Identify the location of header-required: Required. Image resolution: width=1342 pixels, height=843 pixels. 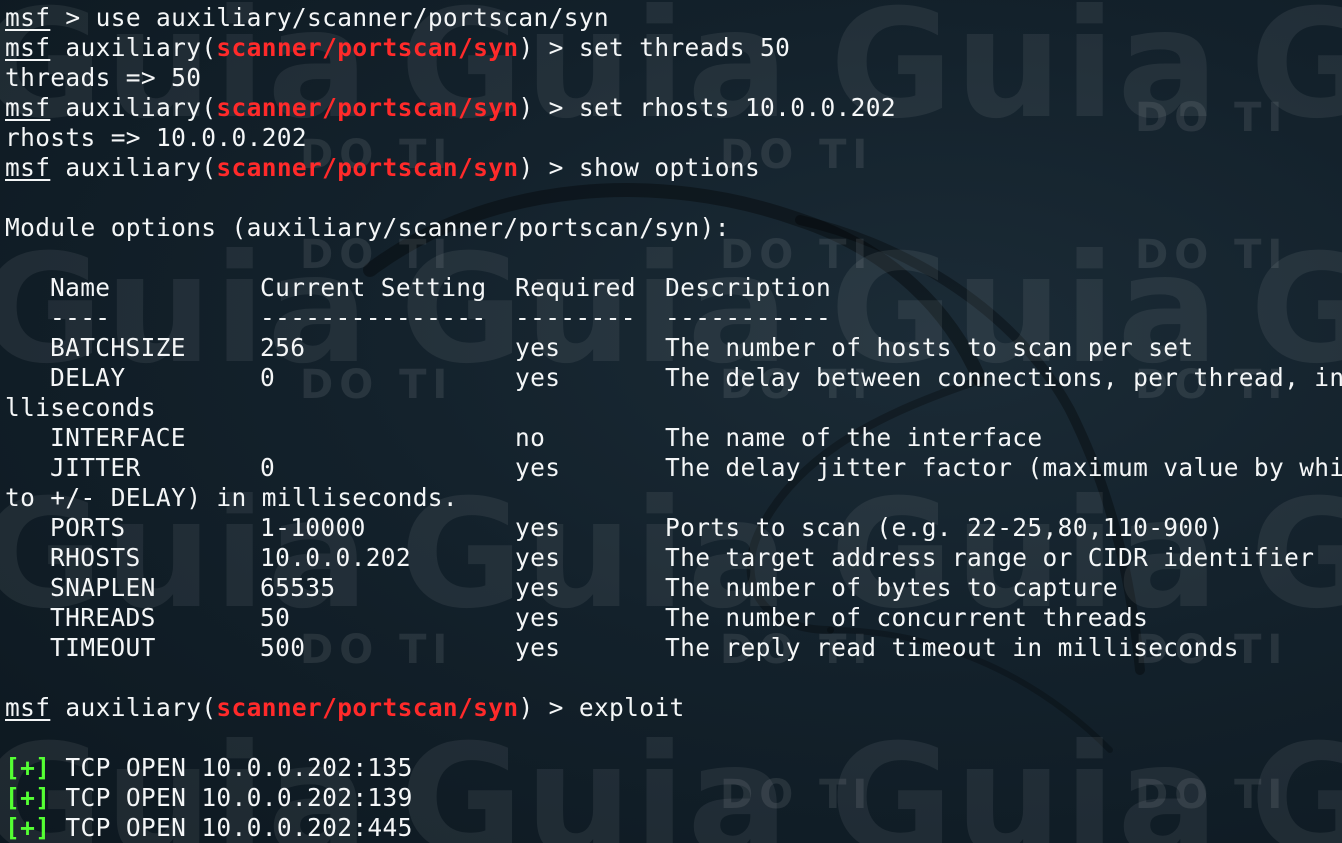
(575, 287).